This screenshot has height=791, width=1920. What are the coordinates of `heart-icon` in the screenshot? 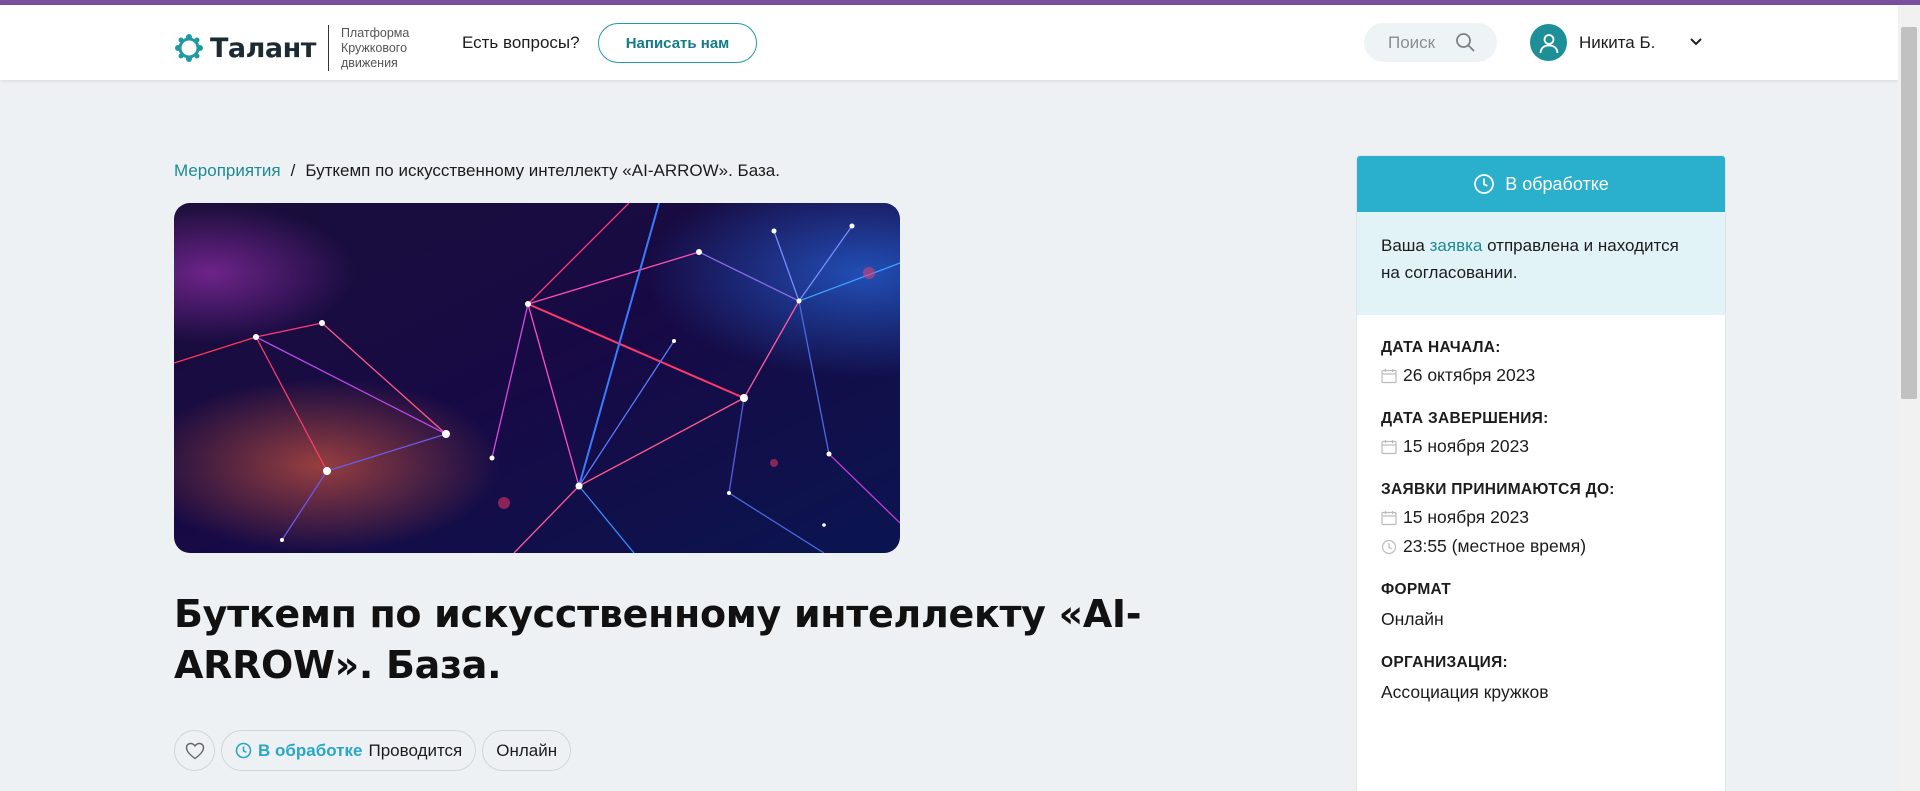 It's located at (194, 750).